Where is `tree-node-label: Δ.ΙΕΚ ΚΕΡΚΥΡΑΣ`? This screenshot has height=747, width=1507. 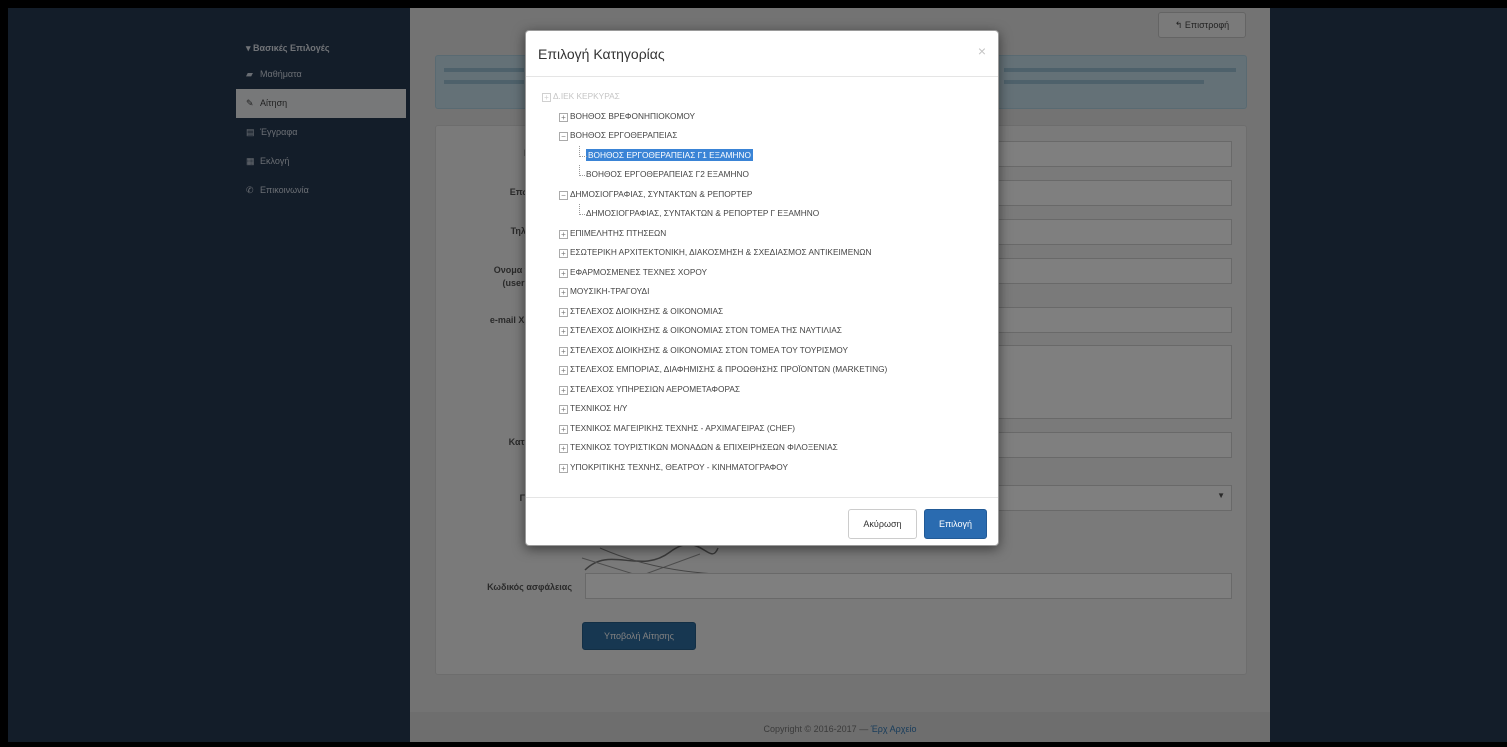
tree-node-label: Δ.ΙΕΚ ΚΕΡΚΥΡΑΣ is located at coordinates (586, 96).